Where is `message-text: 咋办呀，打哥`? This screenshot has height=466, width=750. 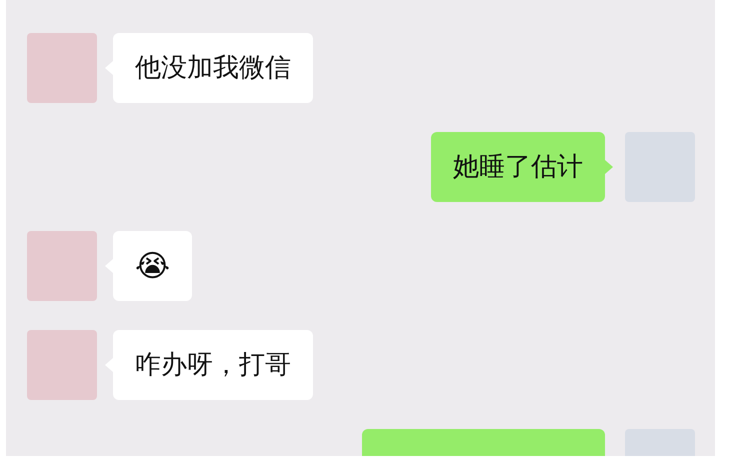 message-text: 咋办呀，打哥 is located at coordinates (213, 365).